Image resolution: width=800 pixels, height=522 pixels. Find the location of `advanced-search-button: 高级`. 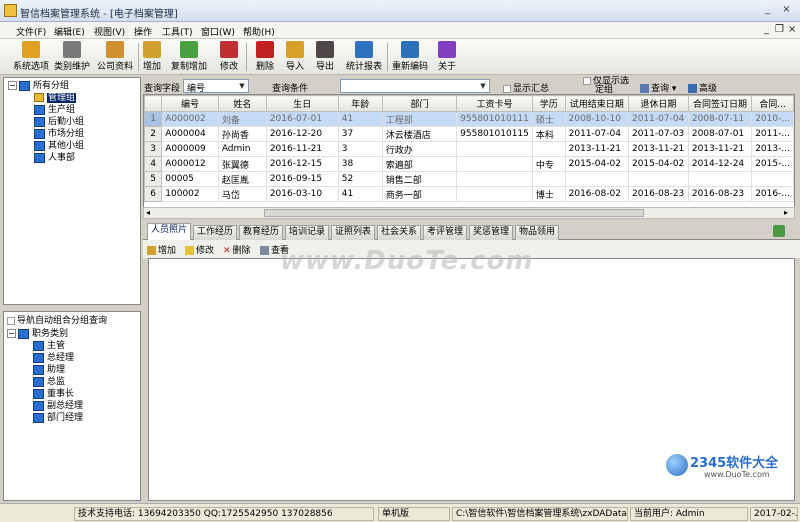

advanced-search-button: 高级 is located at coordinates (702, 87).